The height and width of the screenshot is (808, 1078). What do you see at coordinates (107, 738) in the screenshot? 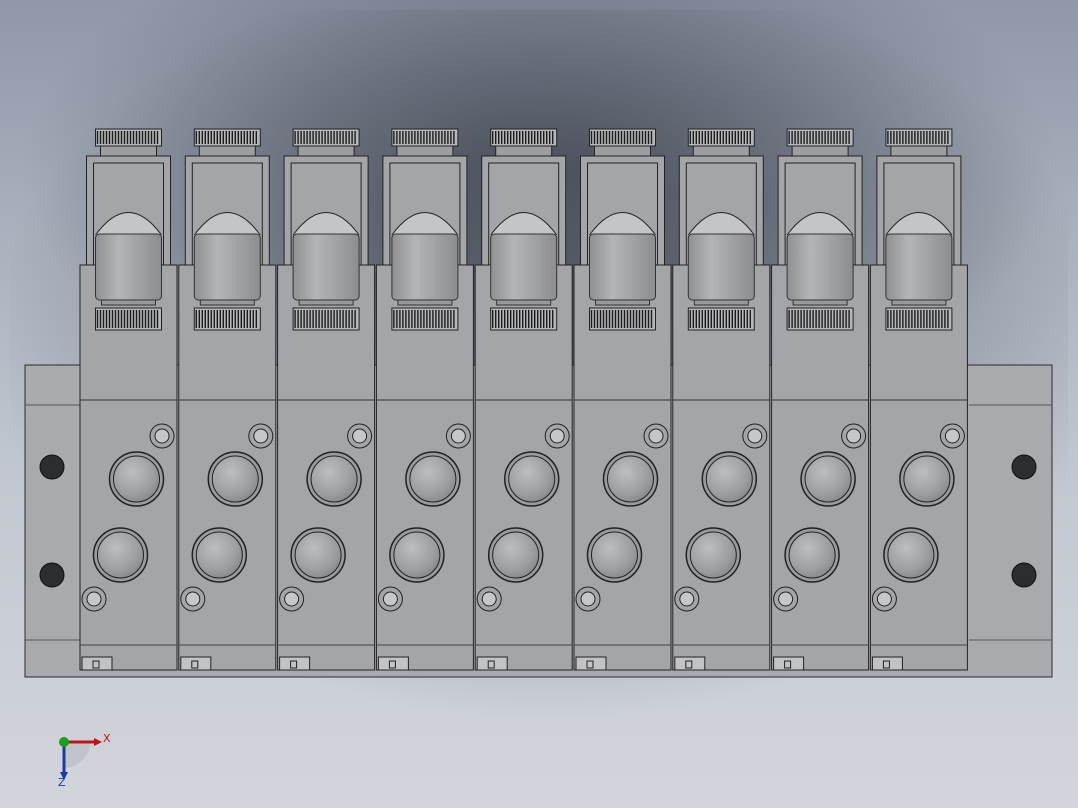
I see `x-axis-label: X` at bounding box center [107, 738].